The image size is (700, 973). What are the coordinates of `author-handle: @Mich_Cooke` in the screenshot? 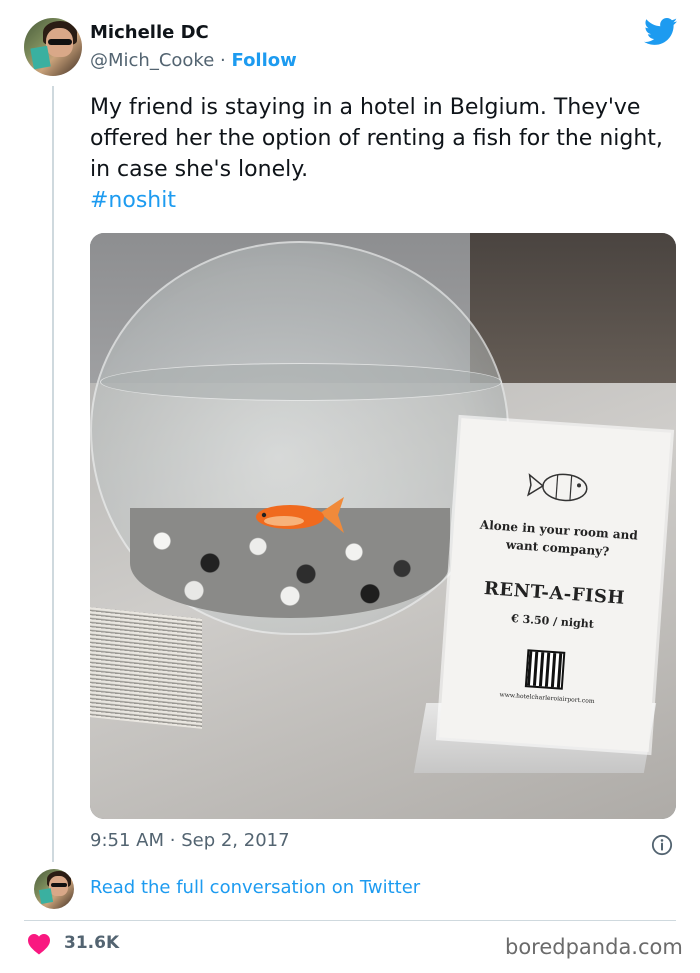 It's located at (152, 60).